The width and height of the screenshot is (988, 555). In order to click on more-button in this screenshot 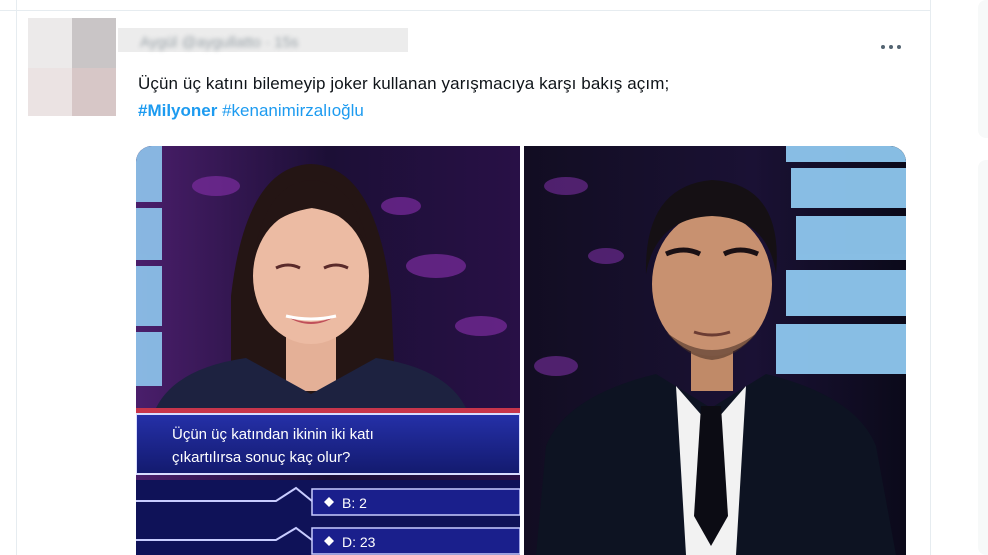, I will do `click(891, 47)`.